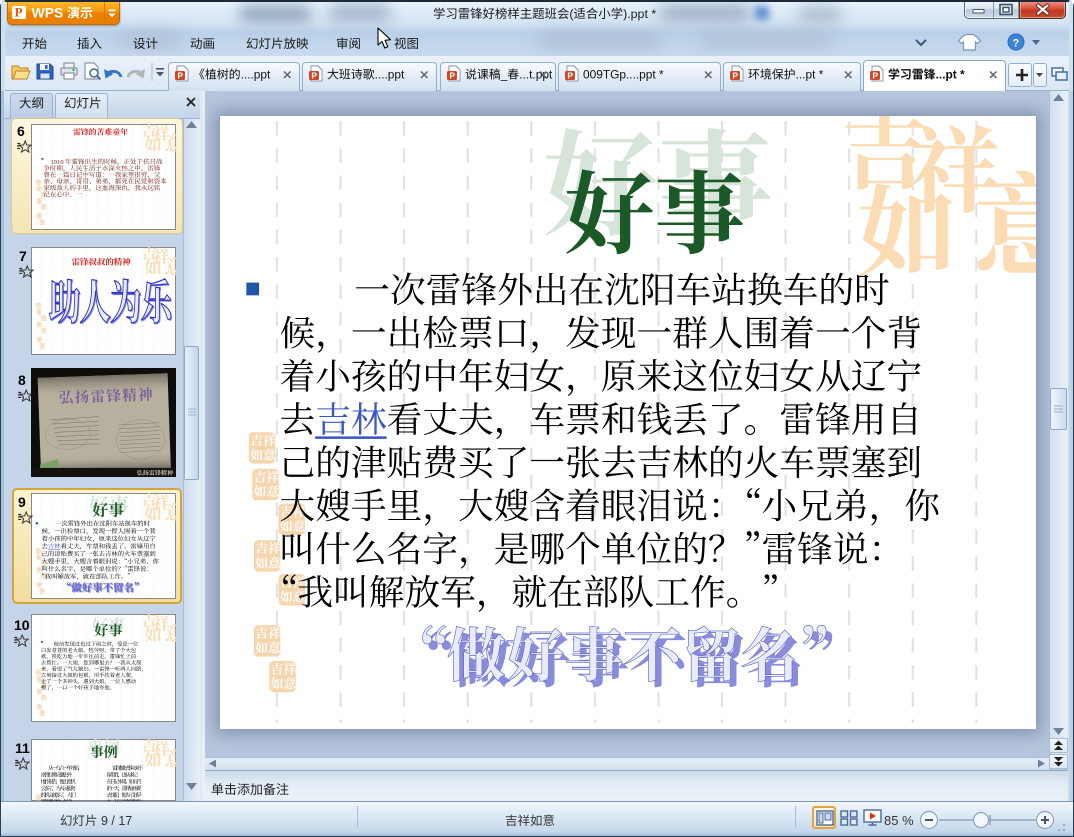 Image resolution: width=1074 pixels, height=837 pixels. I want to click on svg-text: ...t.ppt, so click(536, 75).